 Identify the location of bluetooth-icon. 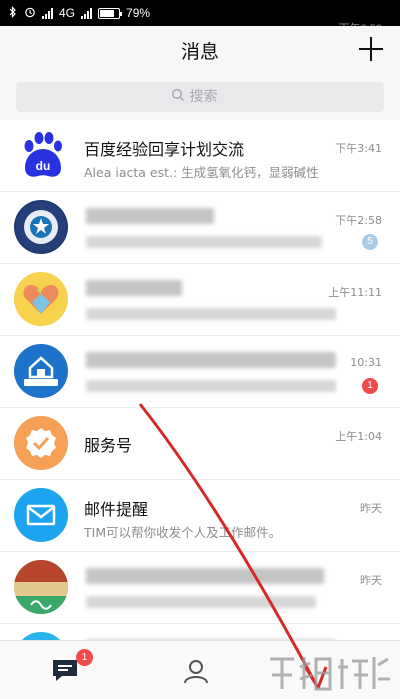
(13, 13).